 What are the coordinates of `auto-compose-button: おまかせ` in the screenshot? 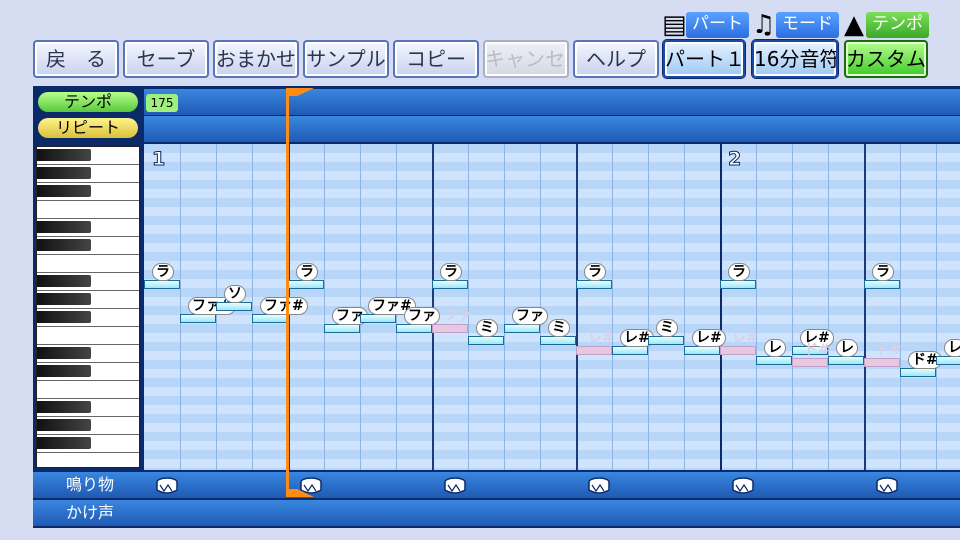 It's located at (256, 59).